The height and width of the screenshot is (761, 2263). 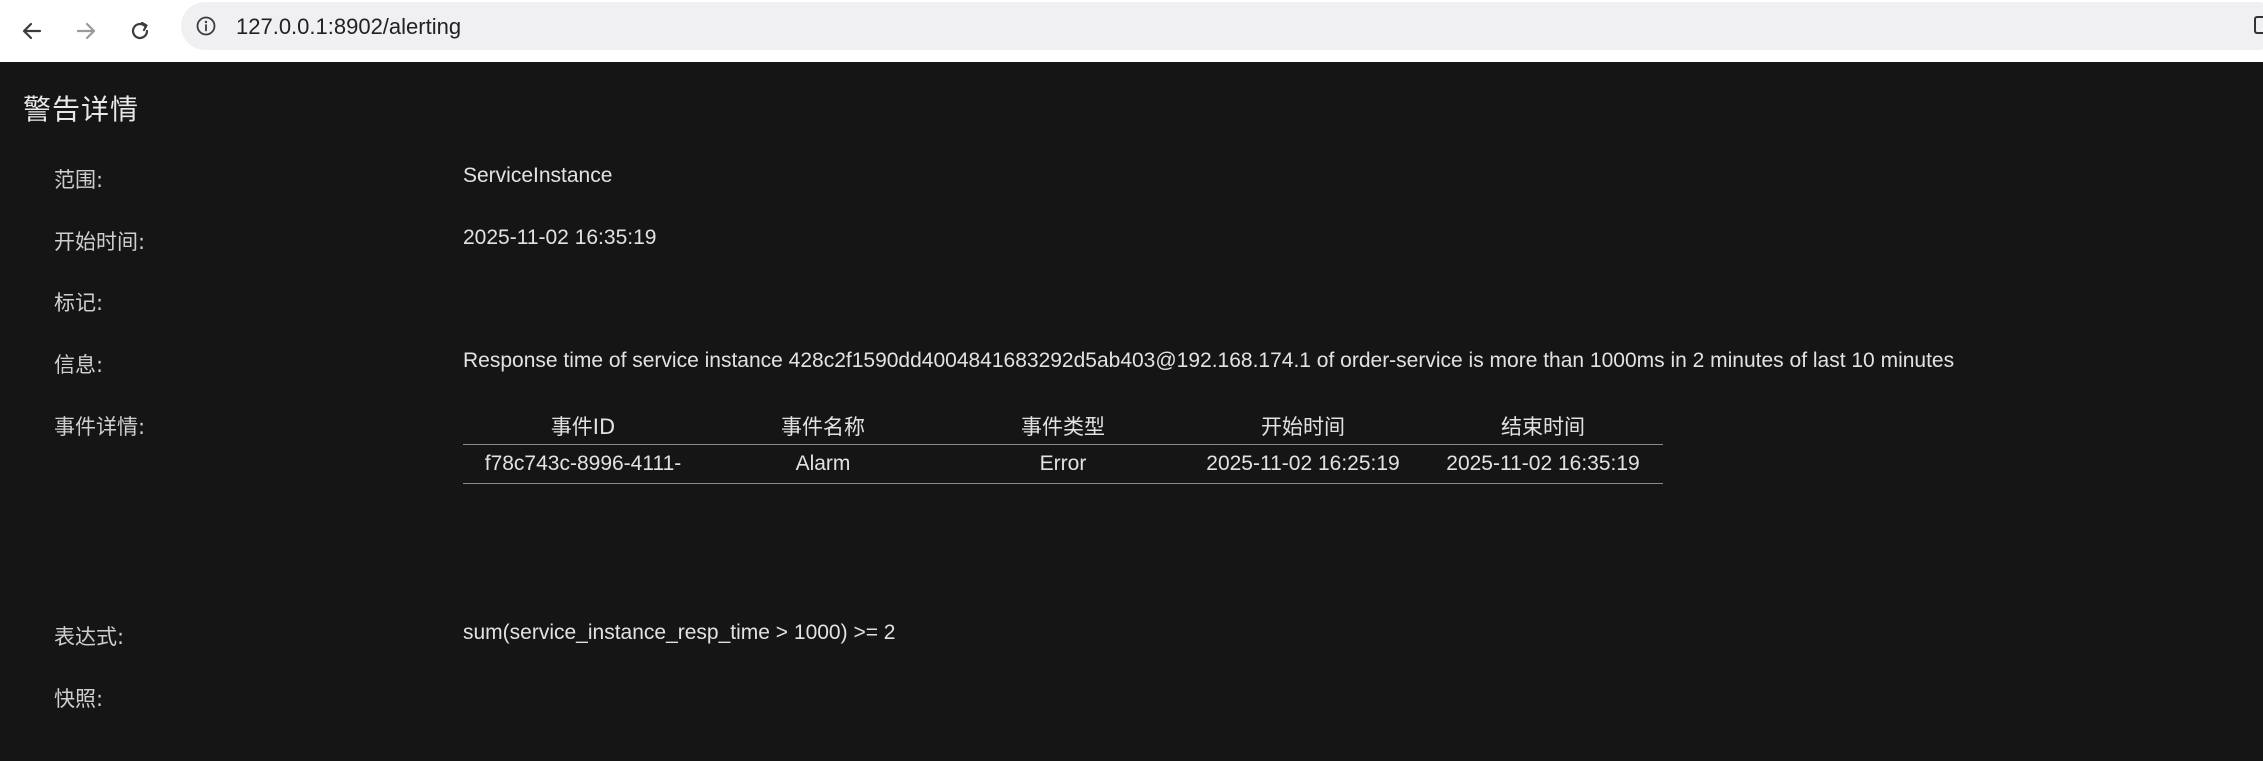 I want to click on scope-value: ServiceInstance, so click(x=538, y=175).